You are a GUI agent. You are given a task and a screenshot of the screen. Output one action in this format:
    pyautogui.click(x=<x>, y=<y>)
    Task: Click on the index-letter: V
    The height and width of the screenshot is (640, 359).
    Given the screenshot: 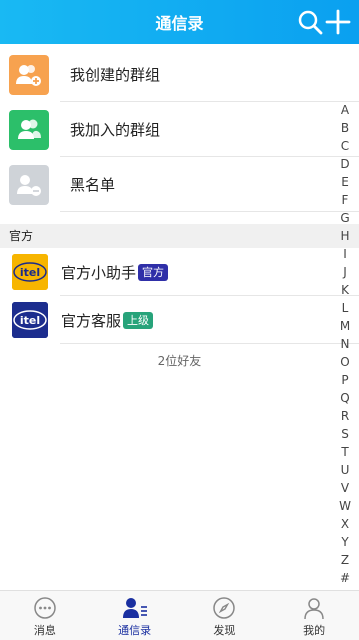 What is the action you would take?
    pyautogui.click(x=345, y=488)
    